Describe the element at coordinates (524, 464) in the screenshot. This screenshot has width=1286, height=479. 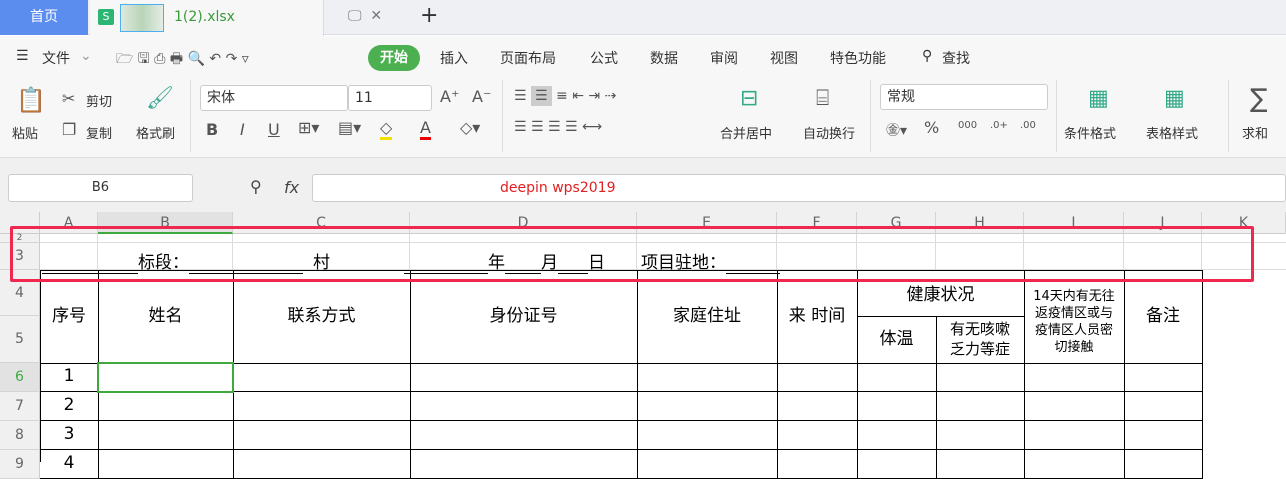
I see `cell-D9` at that location.